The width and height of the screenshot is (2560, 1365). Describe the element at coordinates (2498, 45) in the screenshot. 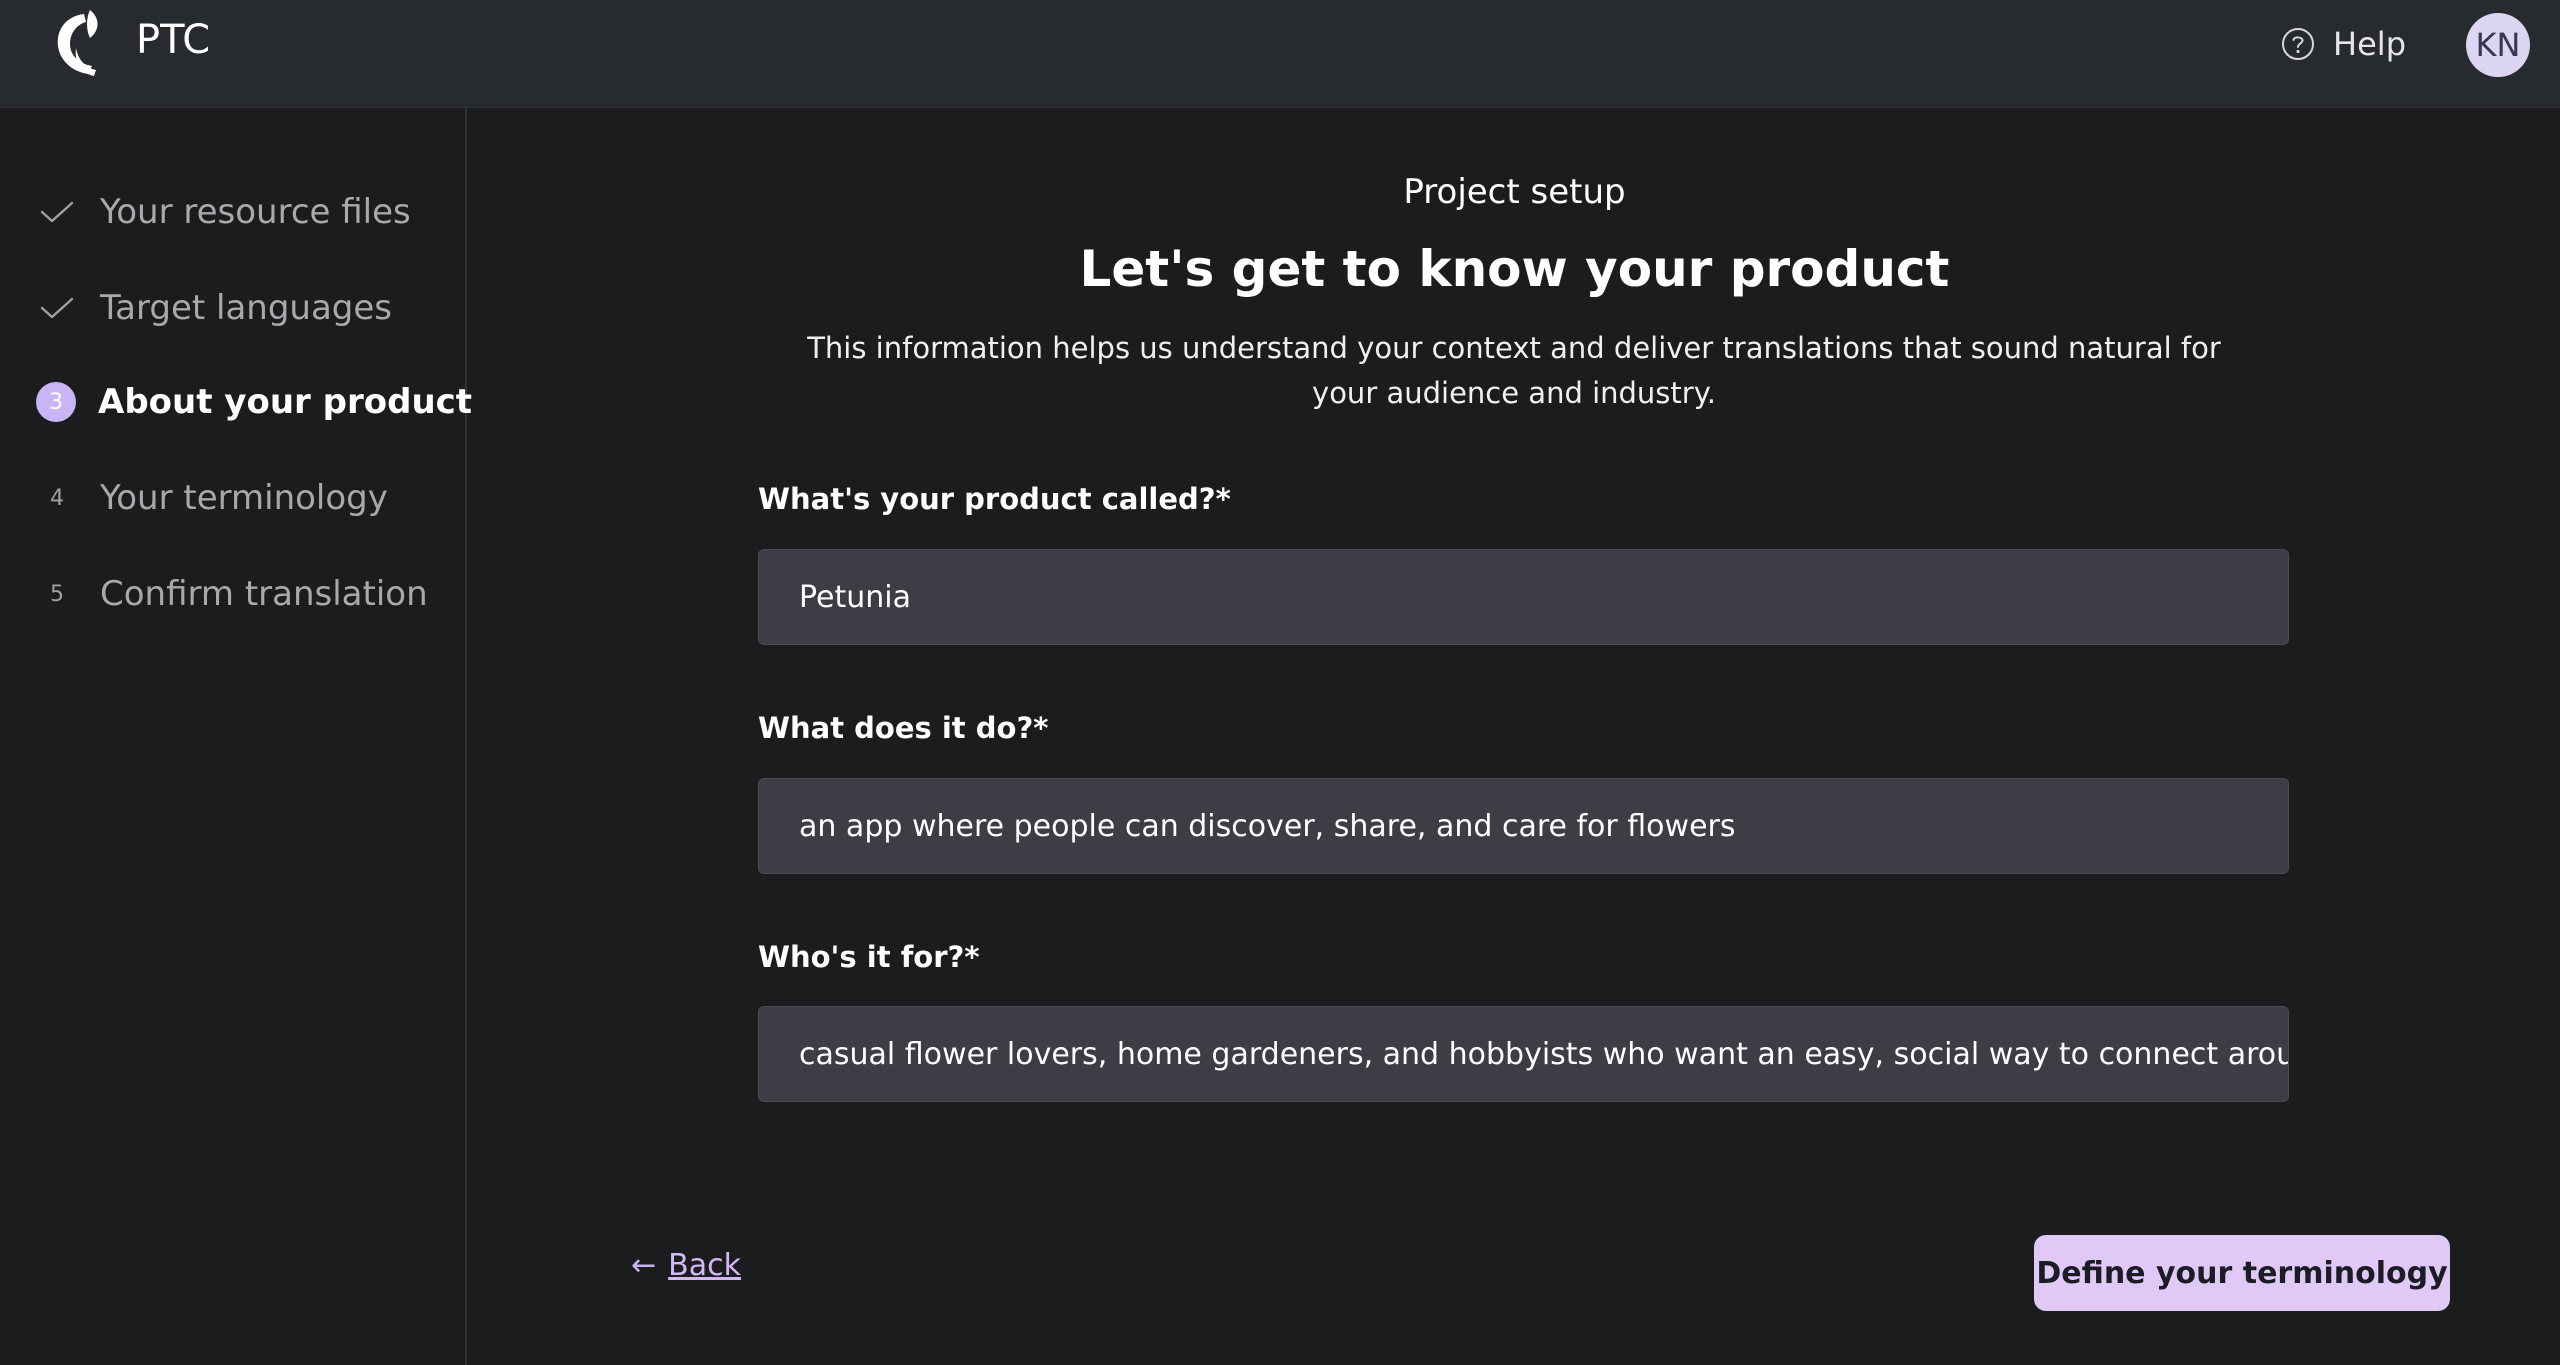

I see `avatar: KN` at that location.